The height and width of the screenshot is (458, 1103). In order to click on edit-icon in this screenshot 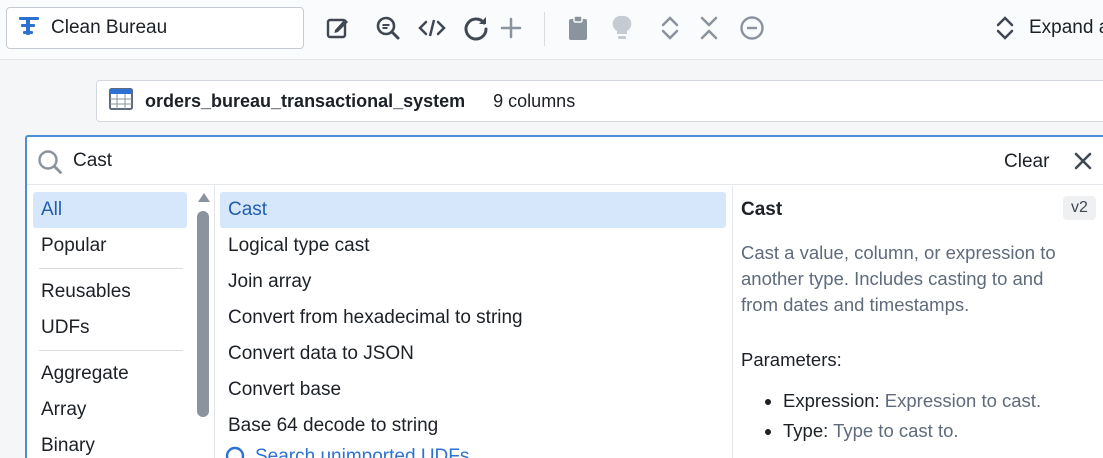, I will do `click(338, 28)`.